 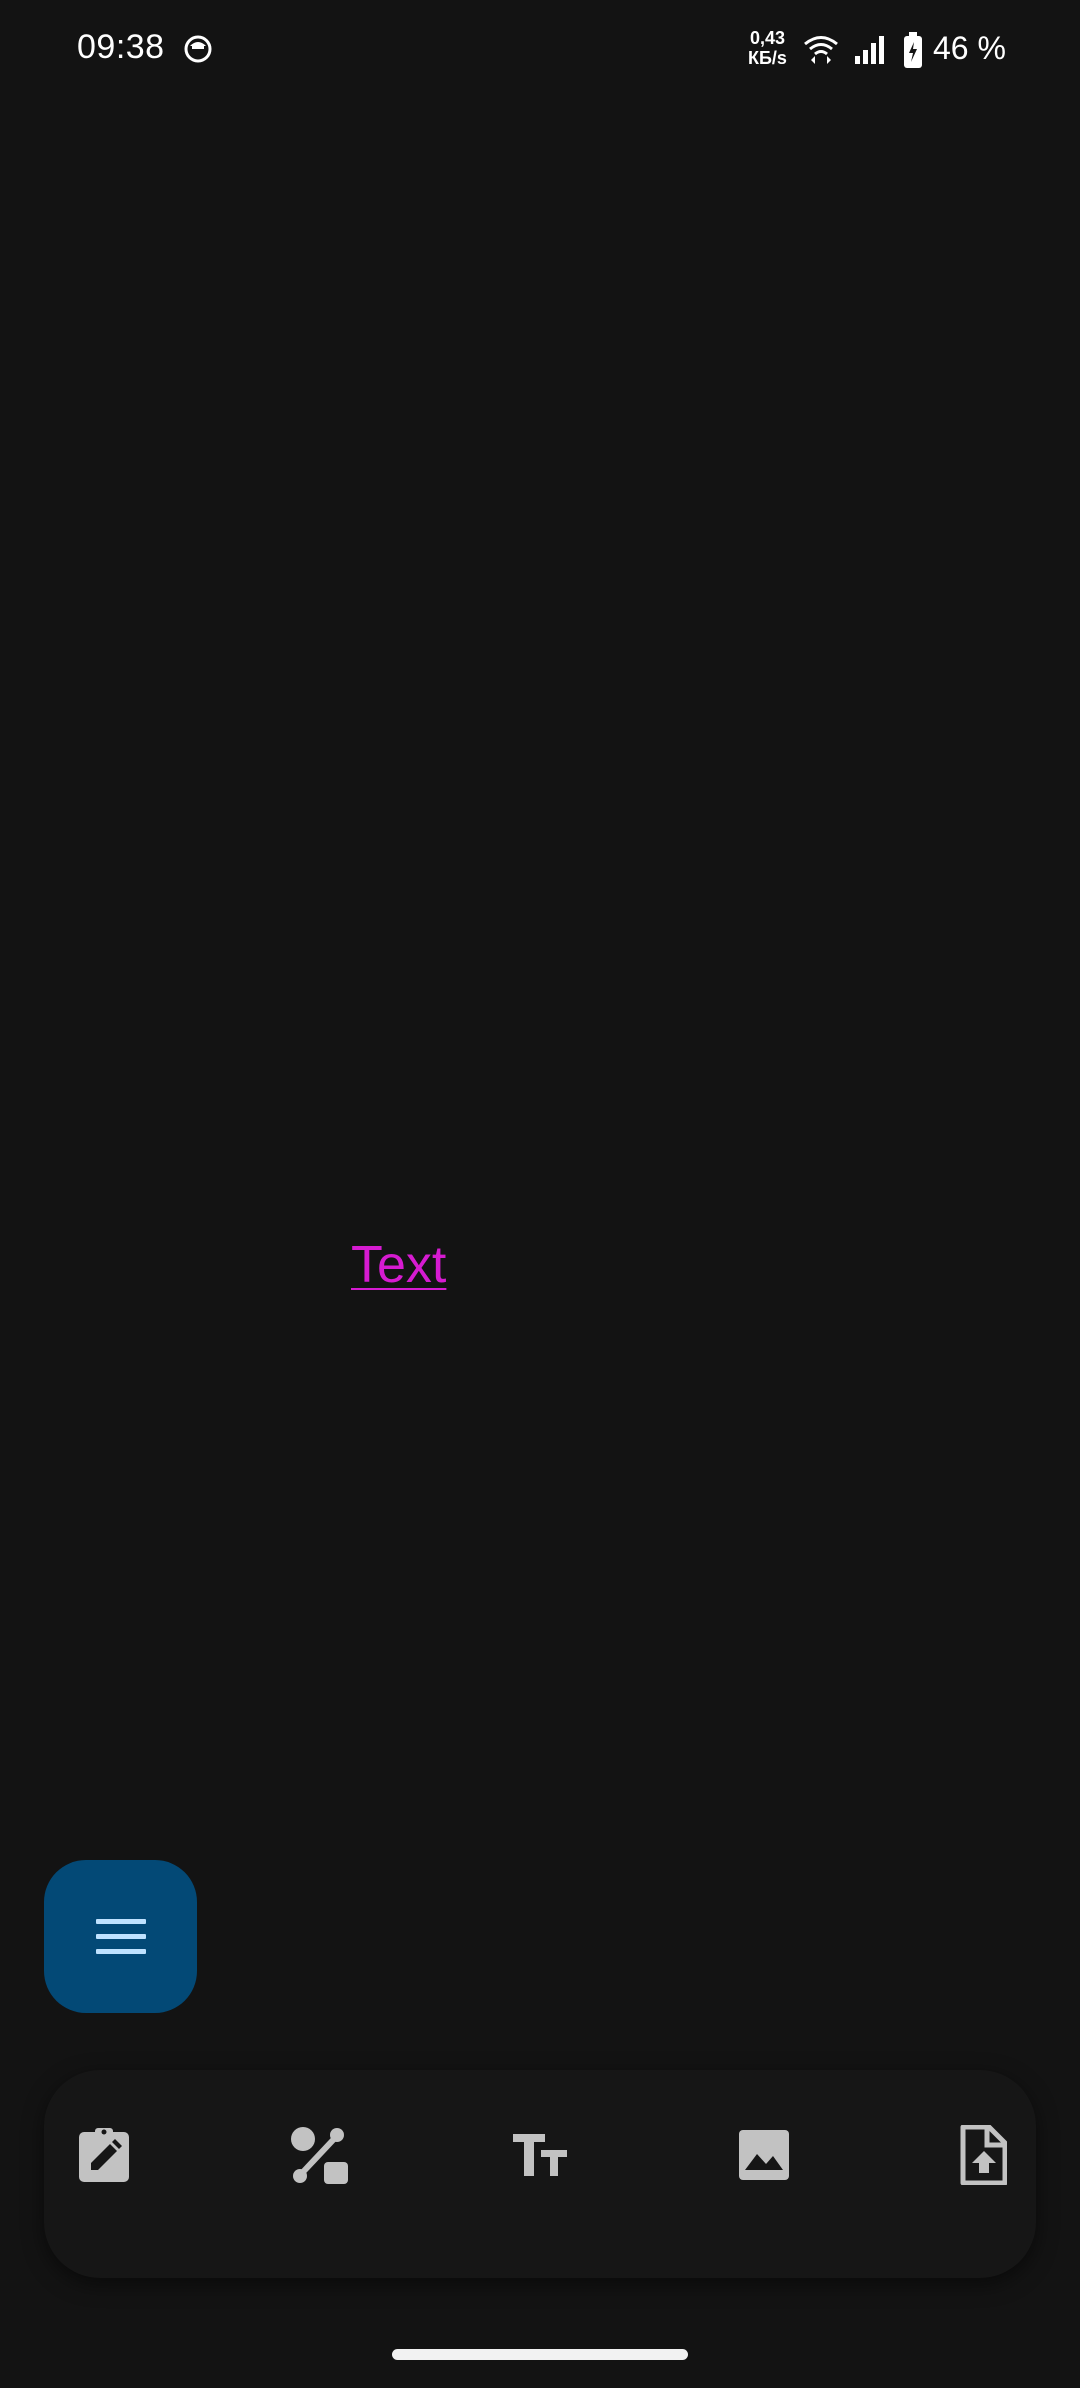 What do you see at coordinates (767, 58) in the screenshot?
I see `network-speed-unit: КБ/s` at bounding box center [767, 58].